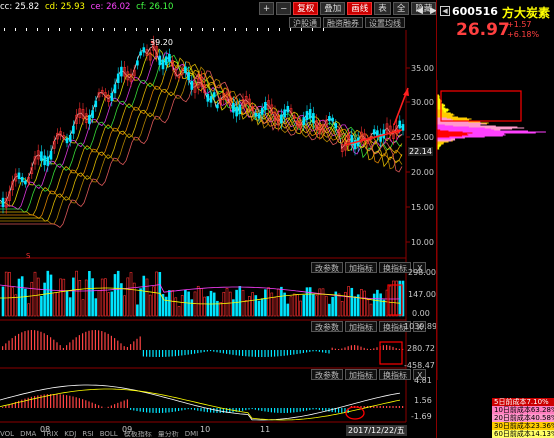  I want to click on tab-dma: DMA, so click(28, 434).